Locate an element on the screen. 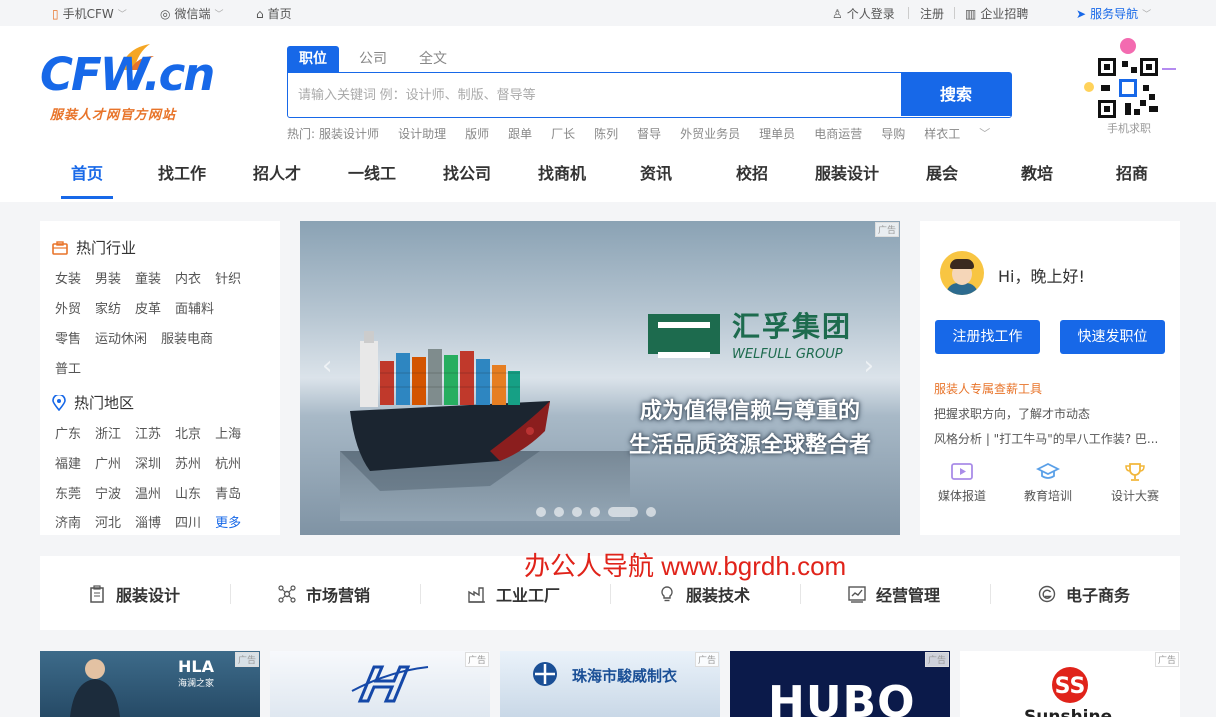  hot-keyword: 外贸业务员 is located at coordinates (710, 133).